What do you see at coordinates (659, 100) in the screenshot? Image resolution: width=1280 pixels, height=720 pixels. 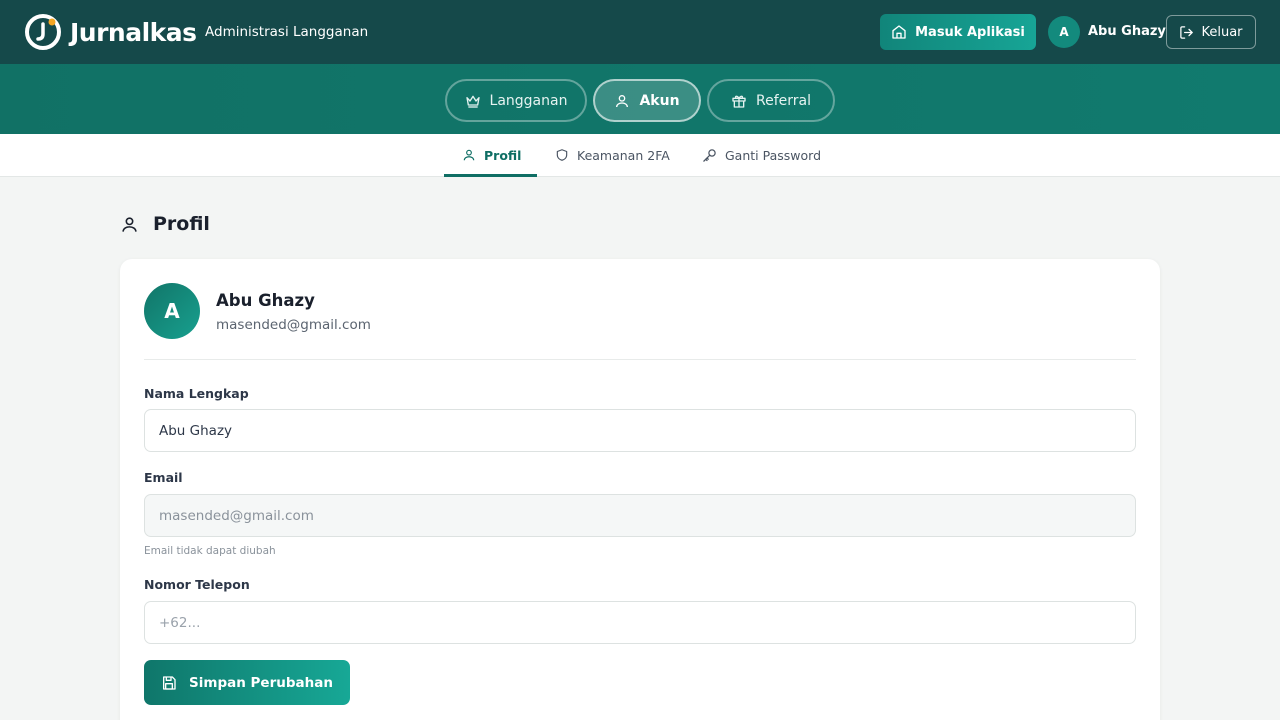 I see `tab-akun-label: Akun` at bounding box center [659, 100].